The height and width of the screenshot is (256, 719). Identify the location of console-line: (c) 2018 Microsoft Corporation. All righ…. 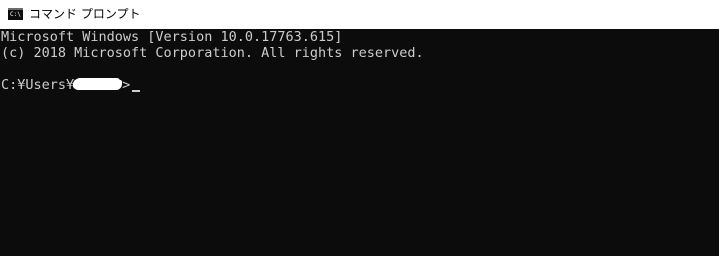
(212, 53).